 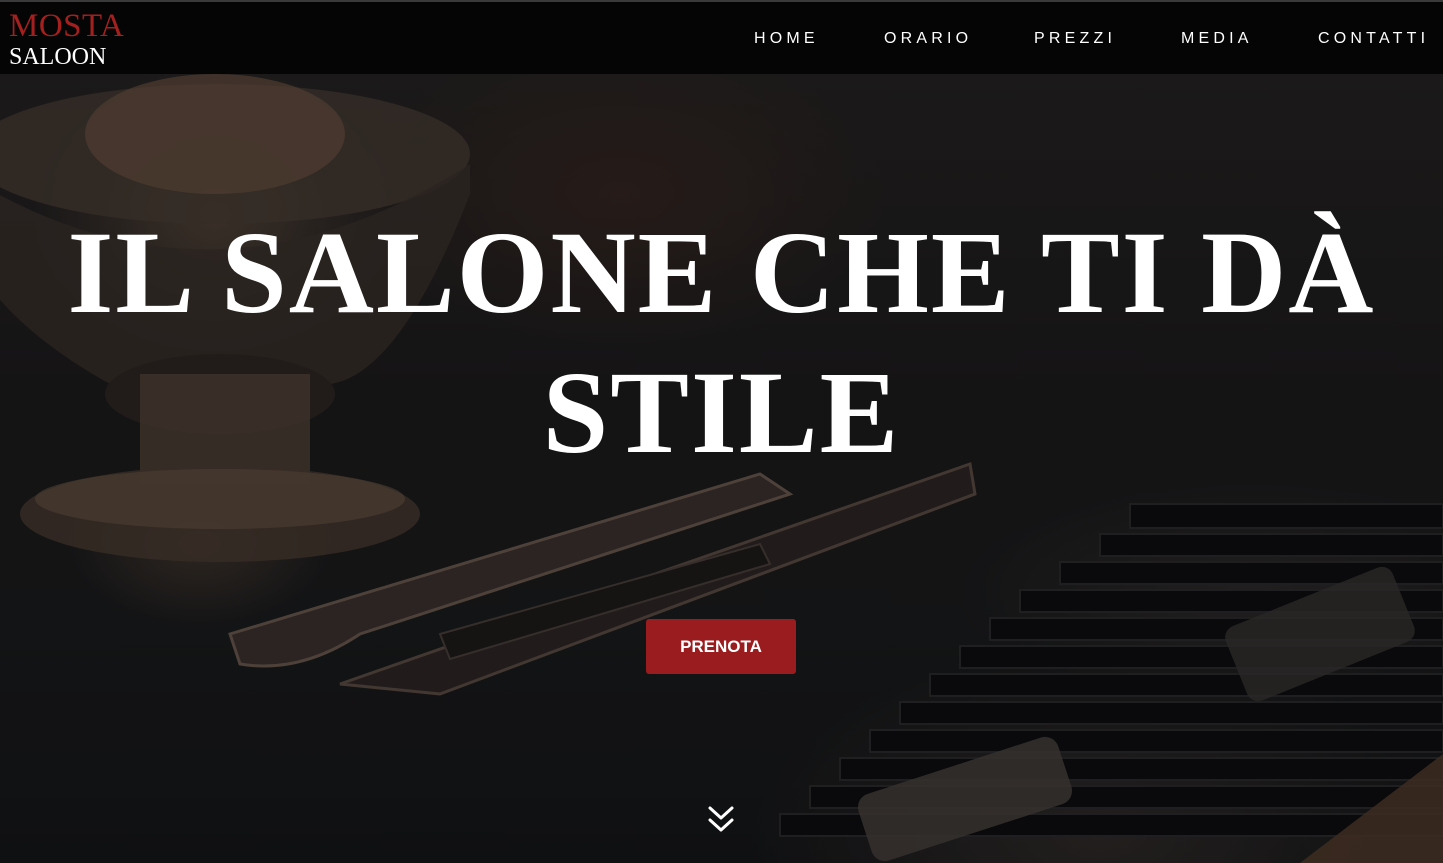 I want to click on nav-item-contatti: CONTATTI, so click(x=1373, y=39).